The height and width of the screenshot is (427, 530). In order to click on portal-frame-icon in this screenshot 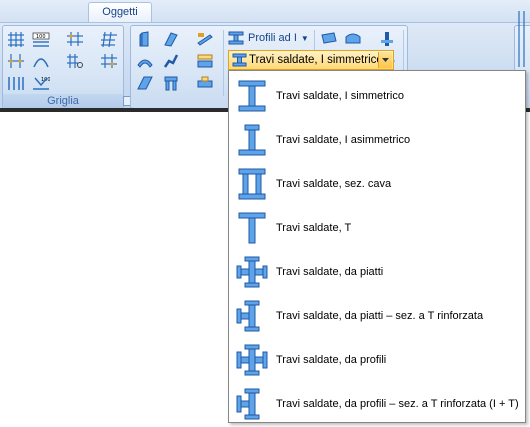, I will do `click(171, 83)`.